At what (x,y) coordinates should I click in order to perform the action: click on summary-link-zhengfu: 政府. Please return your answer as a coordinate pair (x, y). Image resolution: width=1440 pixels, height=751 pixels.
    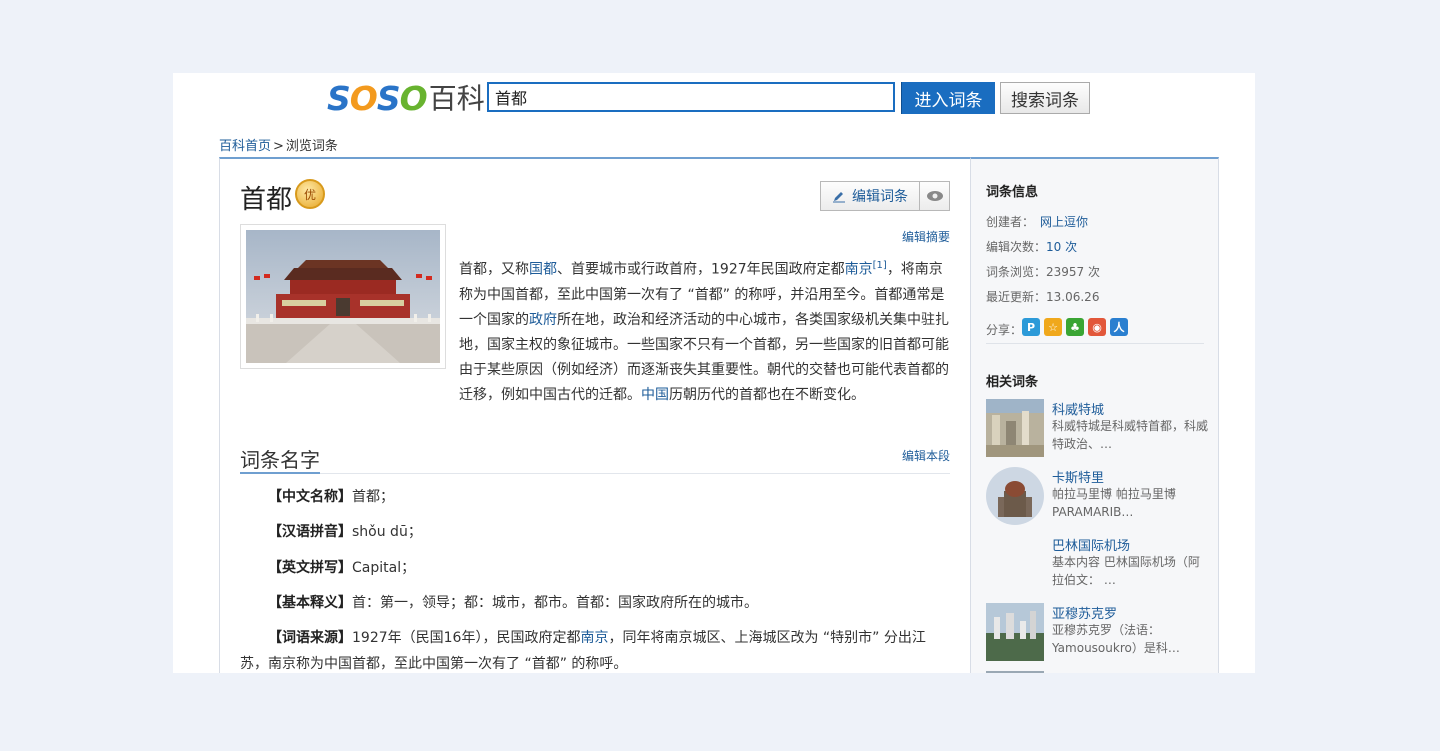
    Looking at the image, I should click on (543, 320).